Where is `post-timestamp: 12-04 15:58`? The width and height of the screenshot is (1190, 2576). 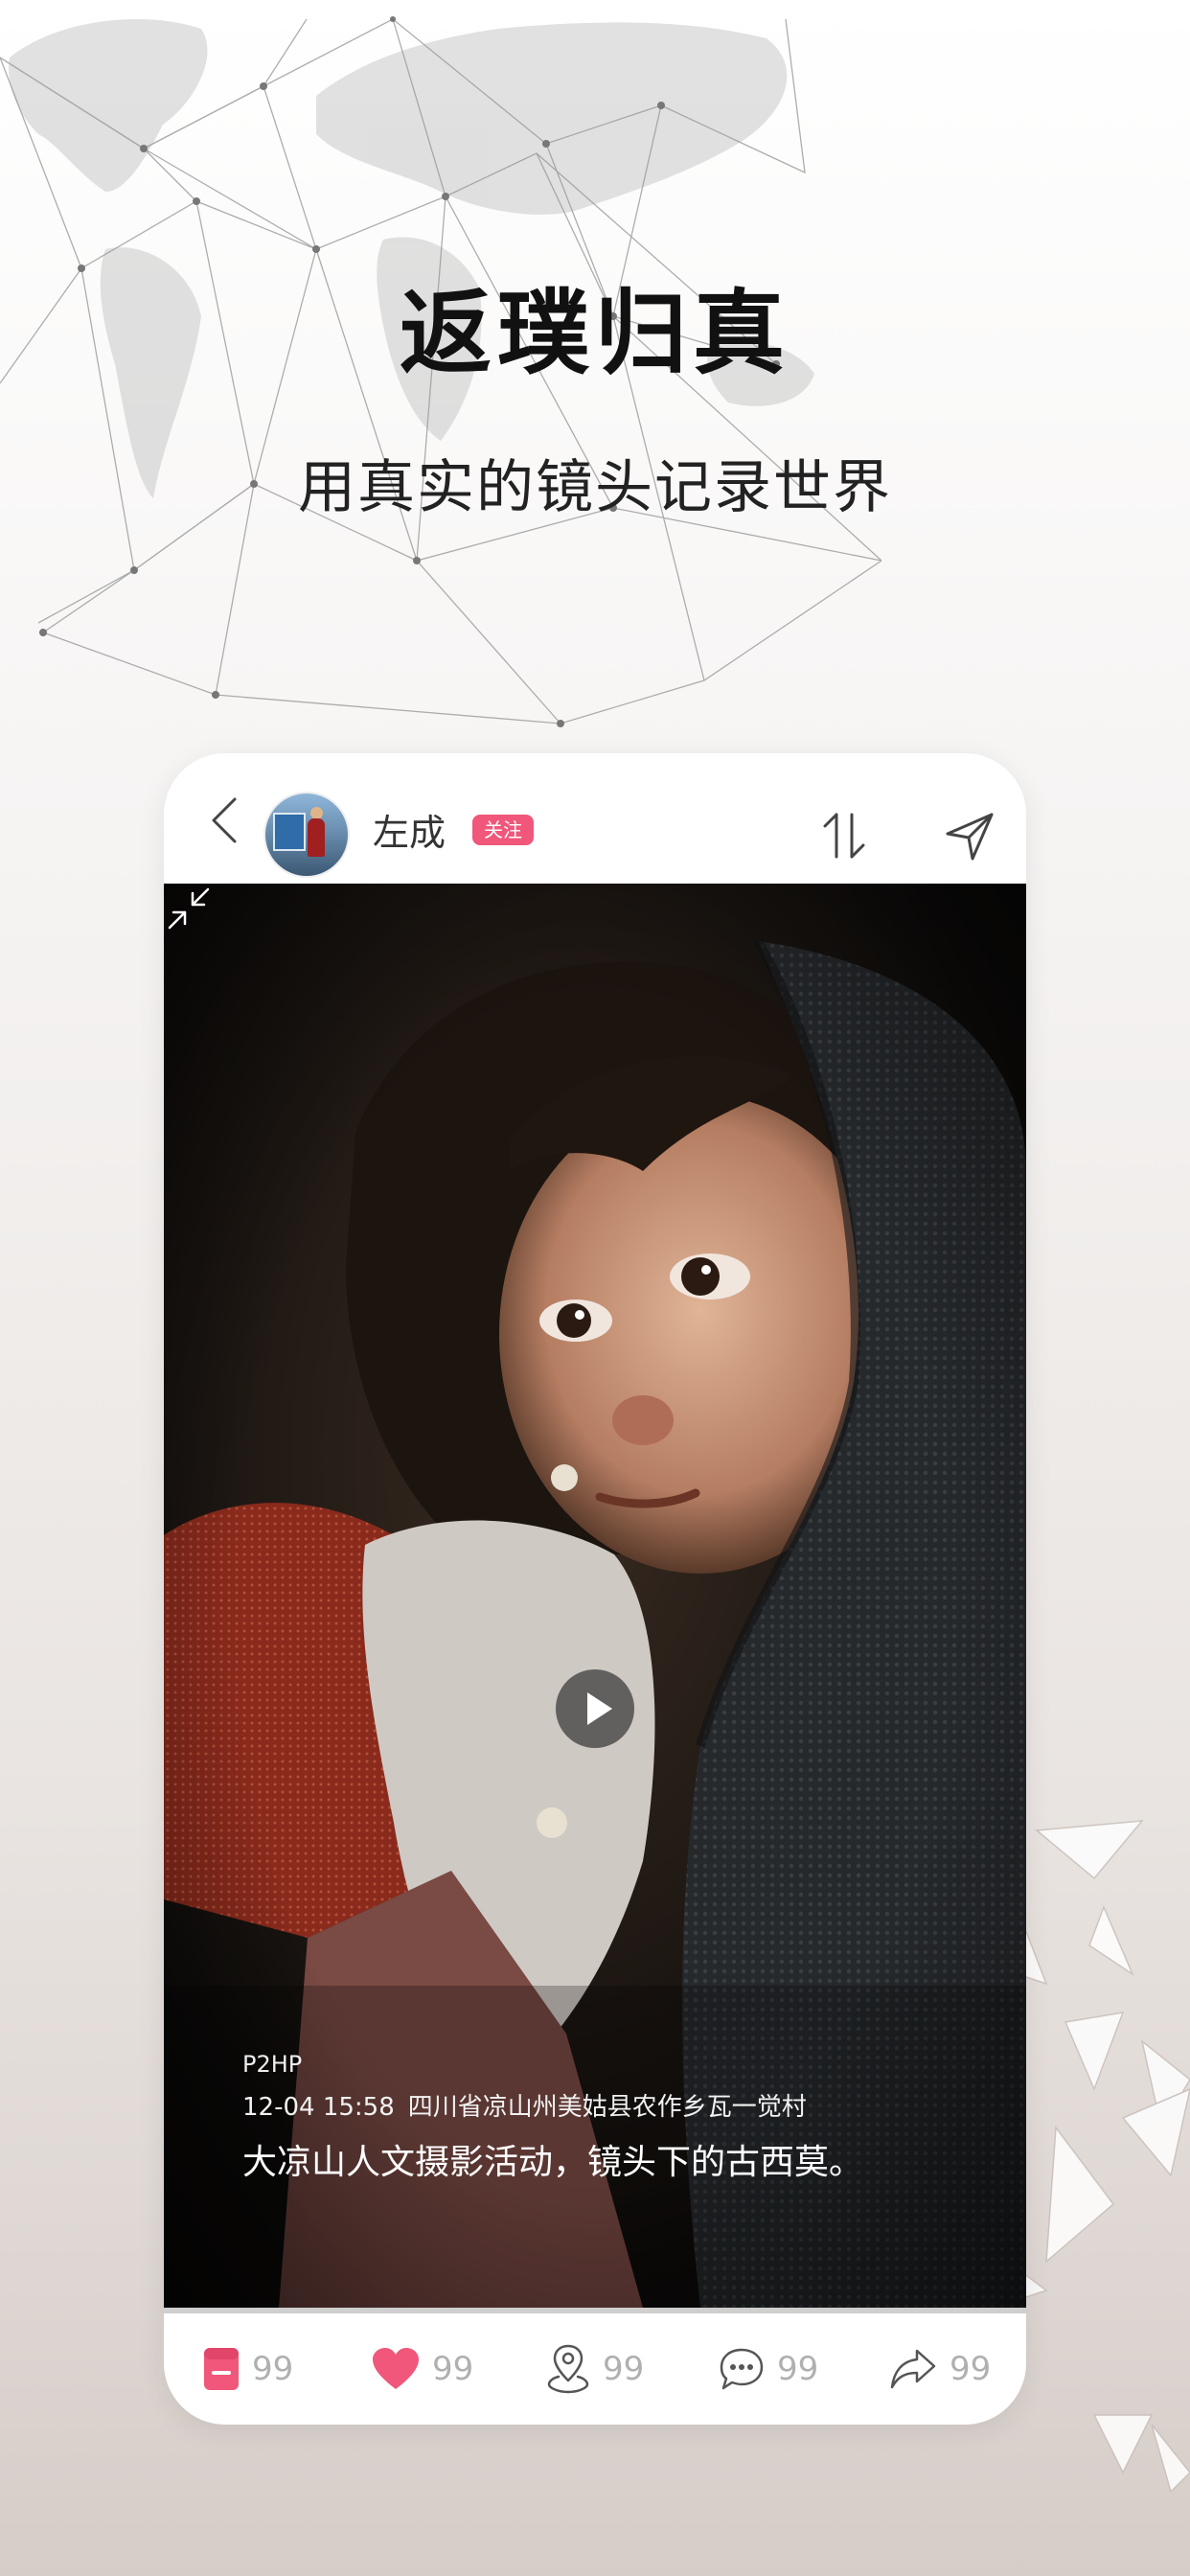 post-timestamp: 12-04 15:58 is located at coordinates (319, 2107).